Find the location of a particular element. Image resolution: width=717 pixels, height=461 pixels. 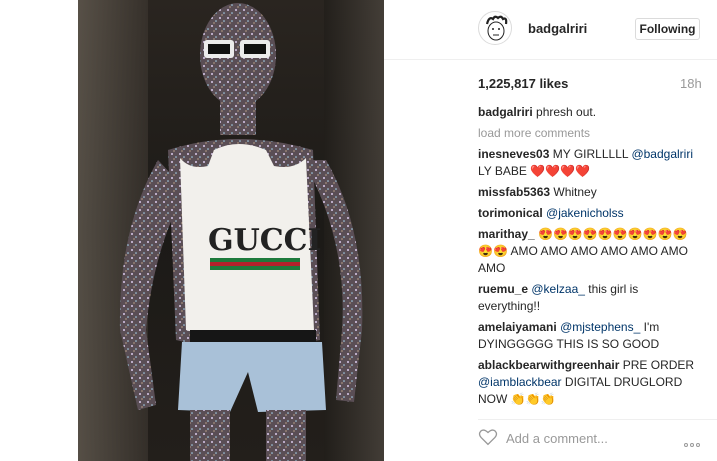

comment-text: LY BABE ❤️❤️❤️❤️ is located at coordinates (534, 171).